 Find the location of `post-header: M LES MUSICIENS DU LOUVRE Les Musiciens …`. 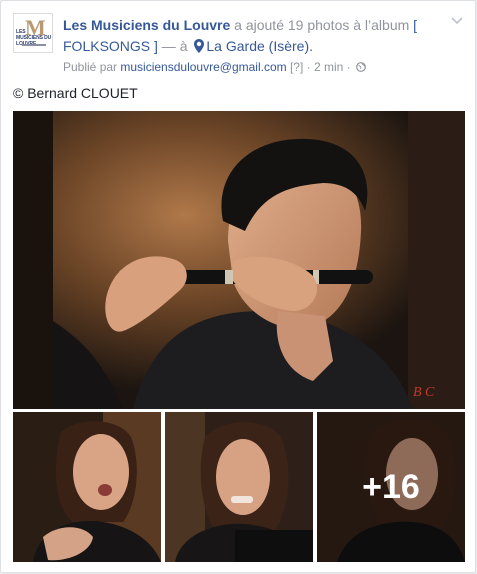

post-header: M LES MUSICIENS DU LOUVRE Les Musiciens … is located at coordinates (238, 43).